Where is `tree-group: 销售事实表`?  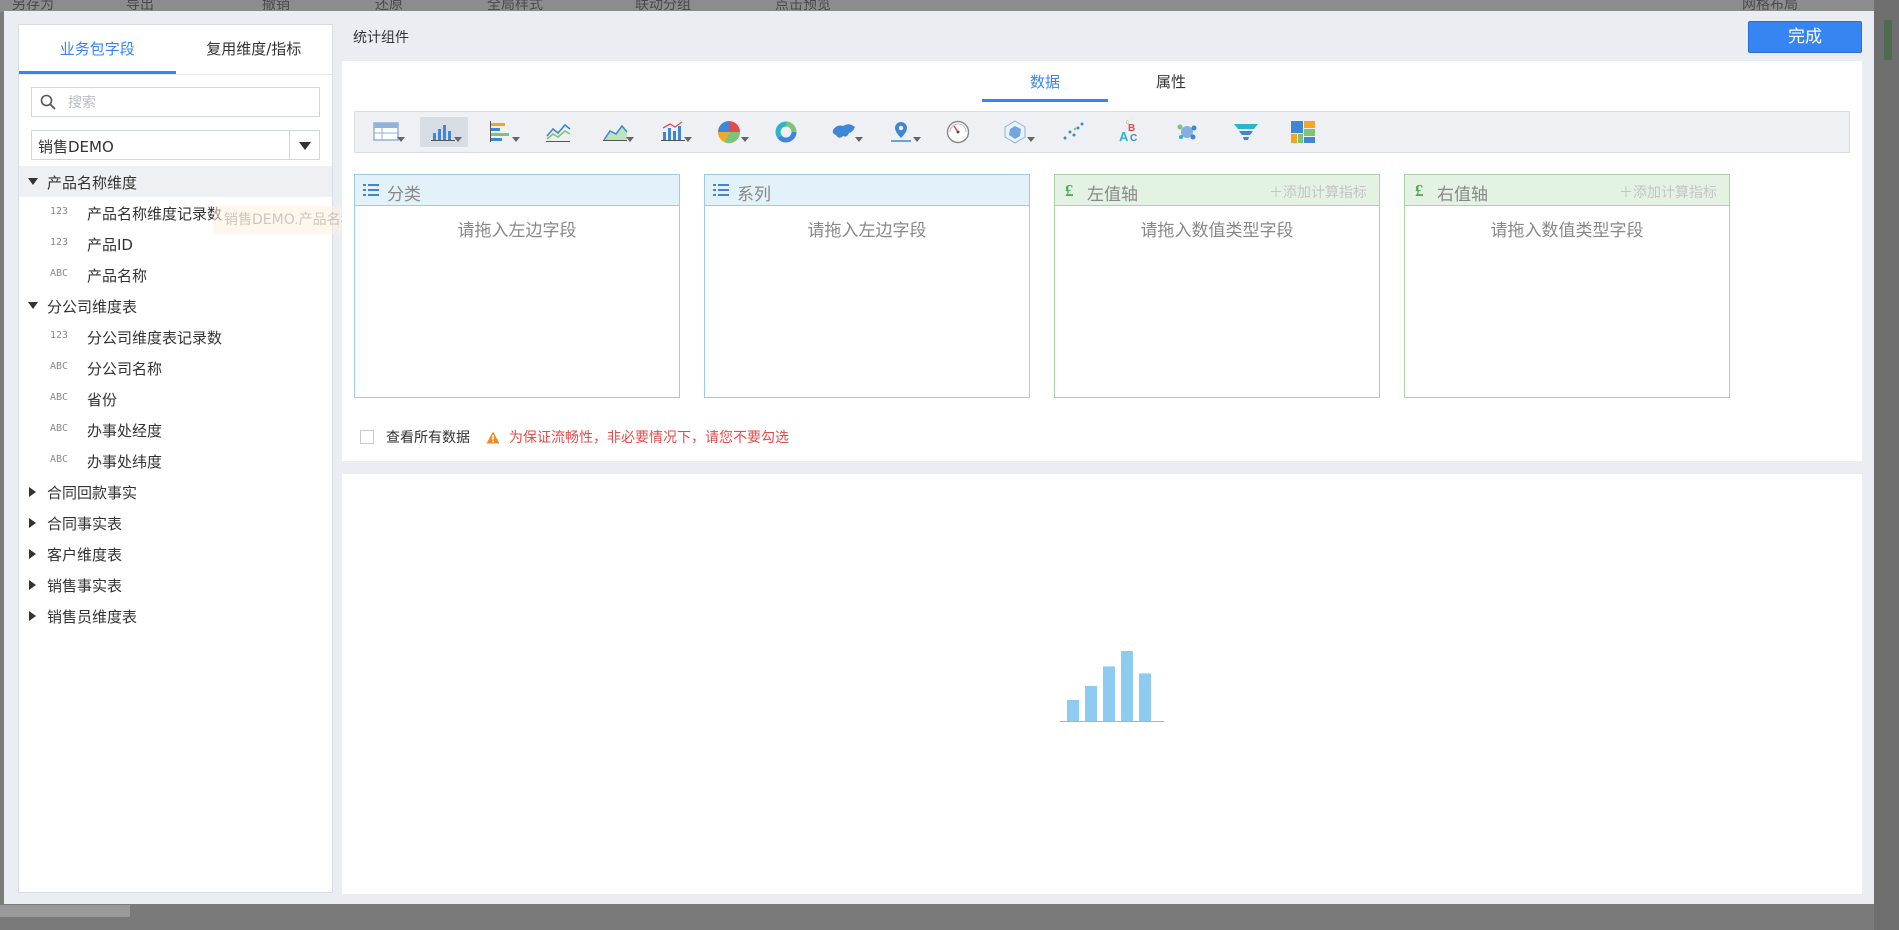 tree-group: 销售事实表 is located at coordinates (175, 584).